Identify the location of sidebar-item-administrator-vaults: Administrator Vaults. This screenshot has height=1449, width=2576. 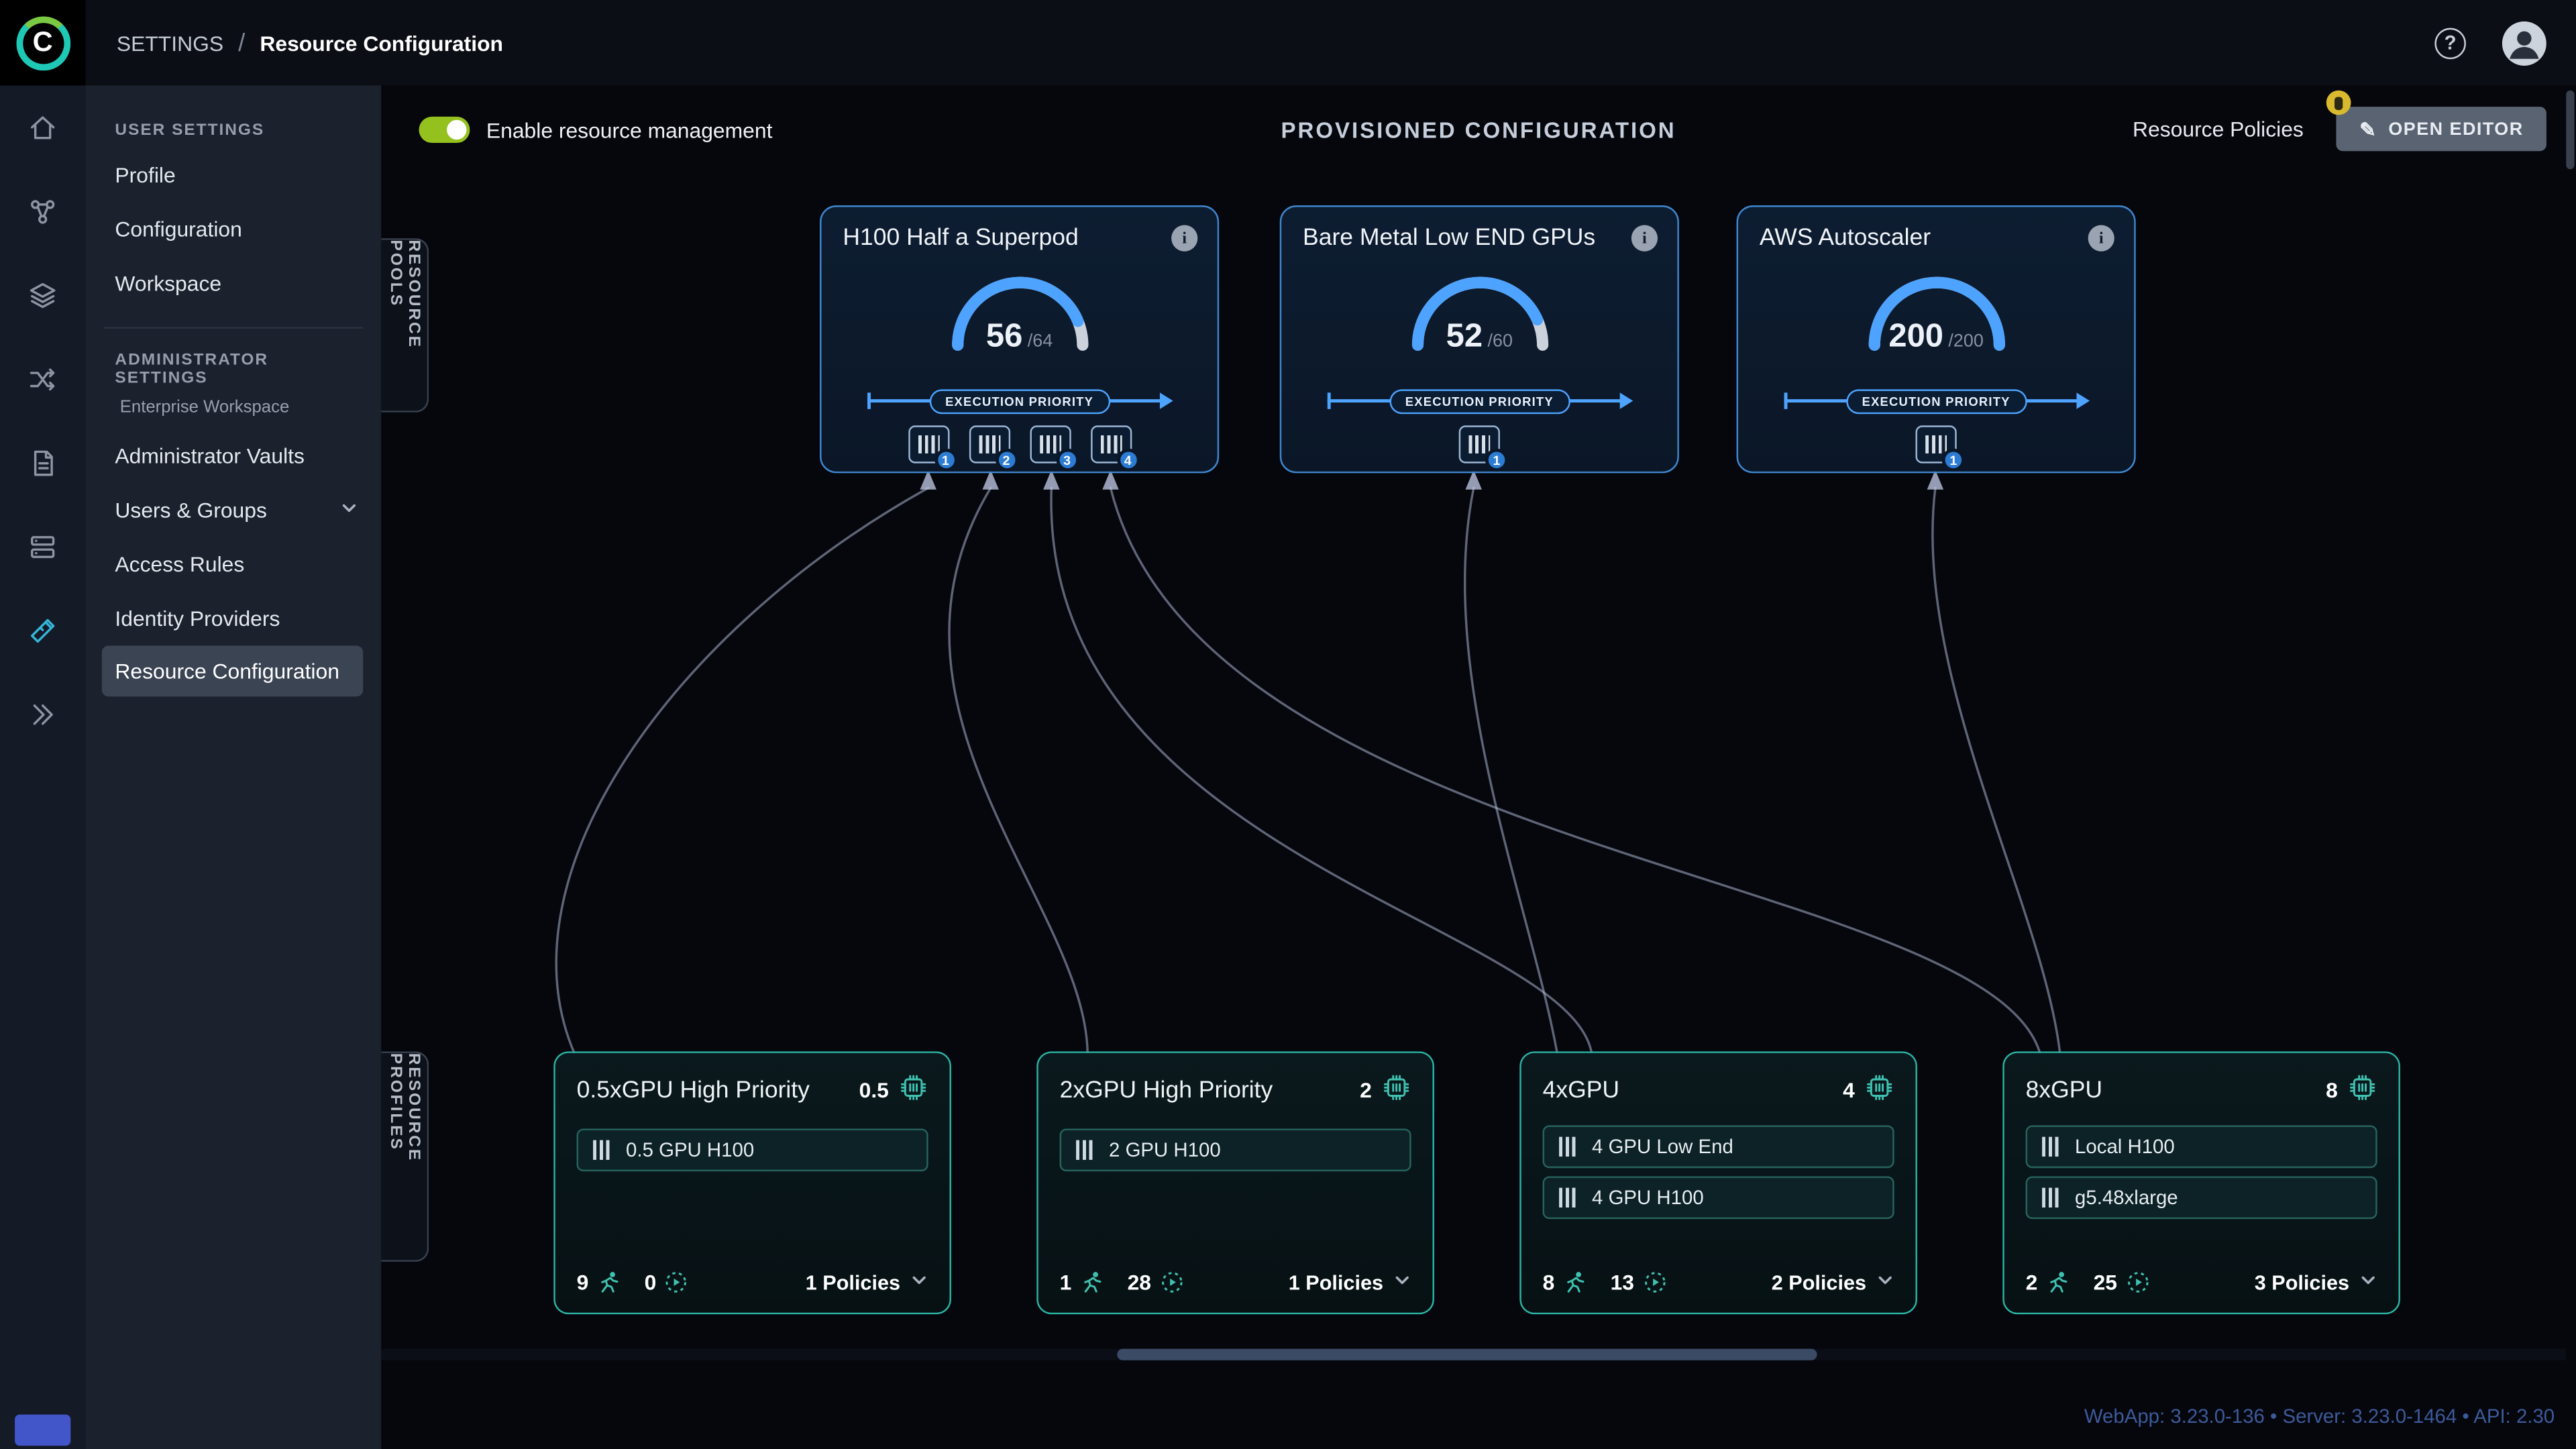
(233, 456).